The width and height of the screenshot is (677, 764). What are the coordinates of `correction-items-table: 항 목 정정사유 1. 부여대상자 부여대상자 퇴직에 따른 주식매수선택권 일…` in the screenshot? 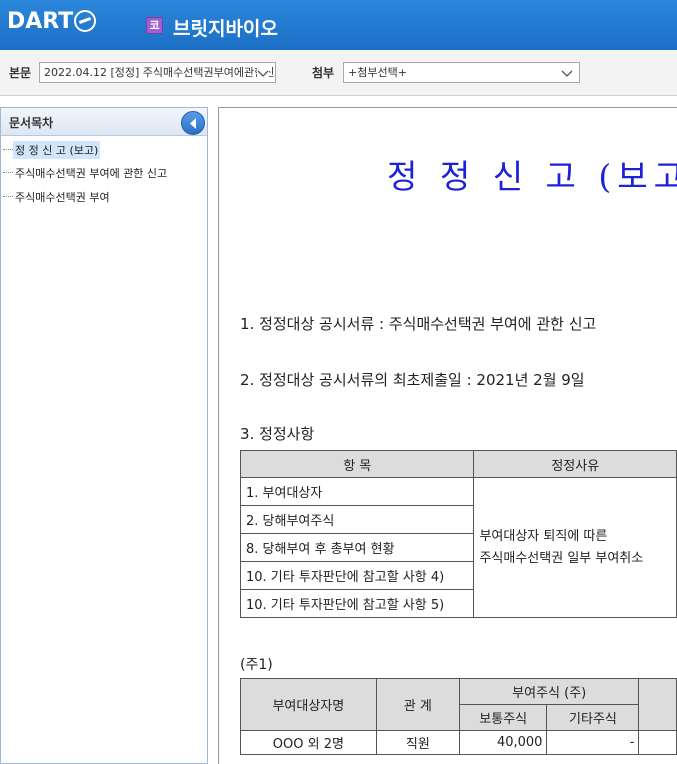 It's located at (458, 534).